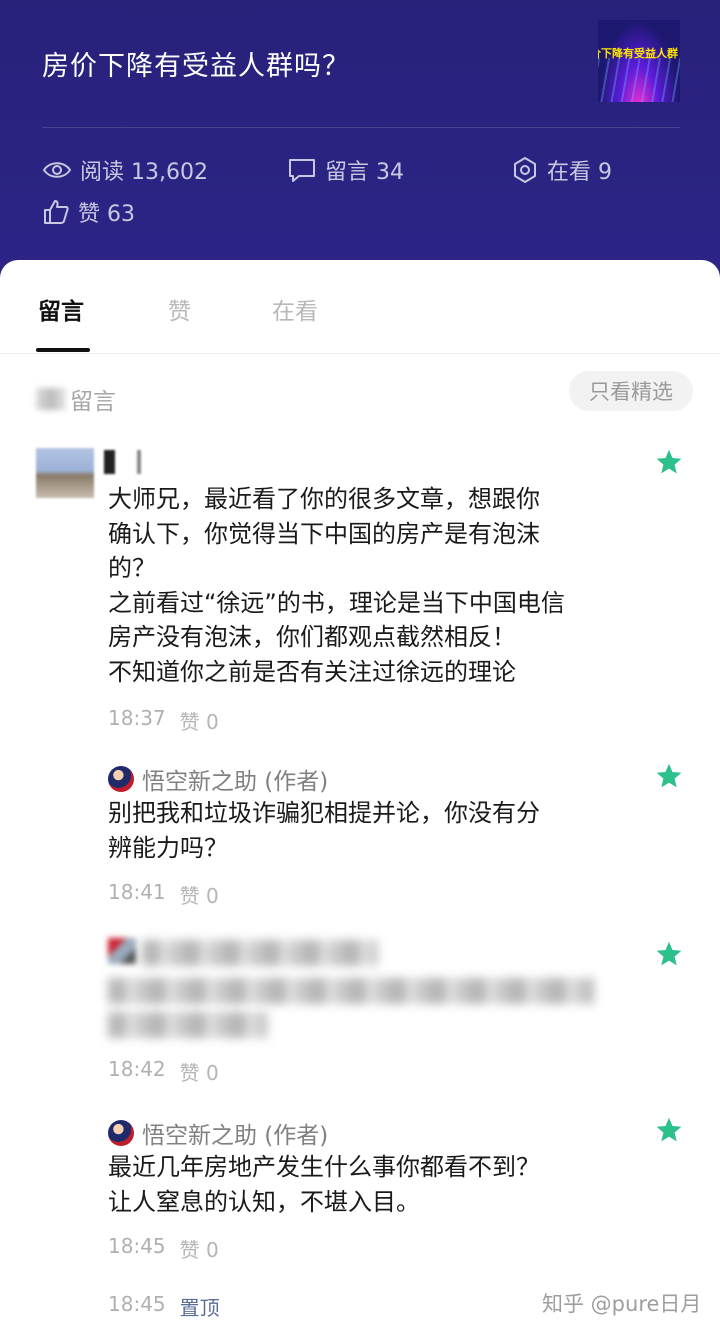 The width and height of the screenshot is (720, 1330). What do you see at coordinates (295, 309) in the screenshot?
I see `tab-watching: 在看` at bounding box center [295, 309].